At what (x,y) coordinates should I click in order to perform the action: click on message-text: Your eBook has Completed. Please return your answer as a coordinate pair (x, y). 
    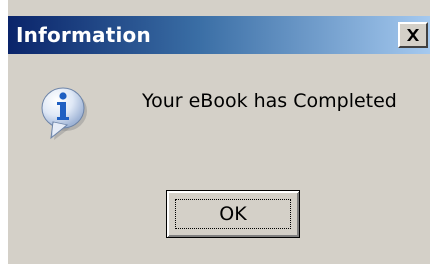
    Looking at the image, I should click on (269, 101).